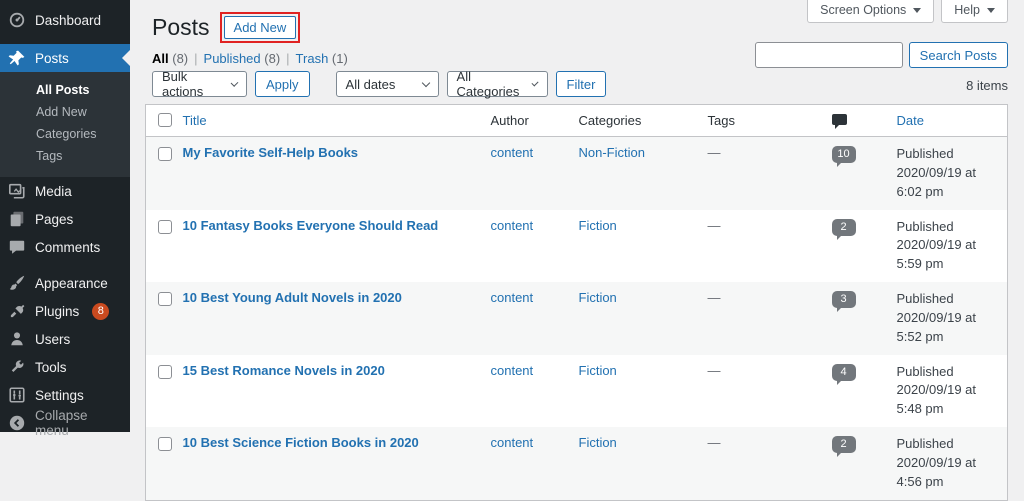  I want to click on sidebar-item-label: Comments, so click(68, 247).